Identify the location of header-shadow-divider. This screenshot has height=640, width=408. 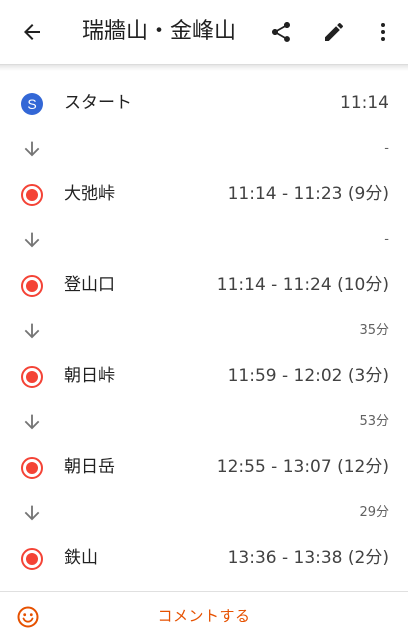
(204, 67).